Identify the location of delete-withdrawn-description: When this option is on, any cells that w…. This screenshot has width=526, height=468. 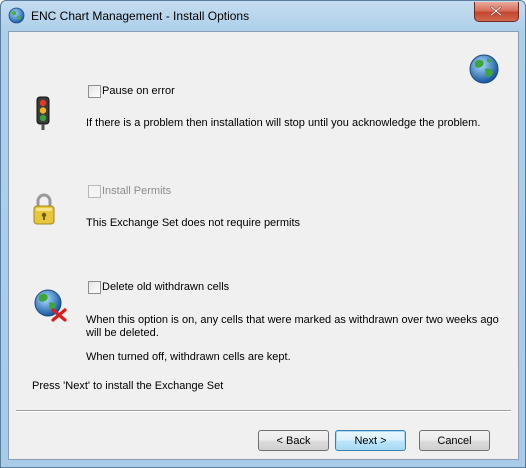
(292, 320).